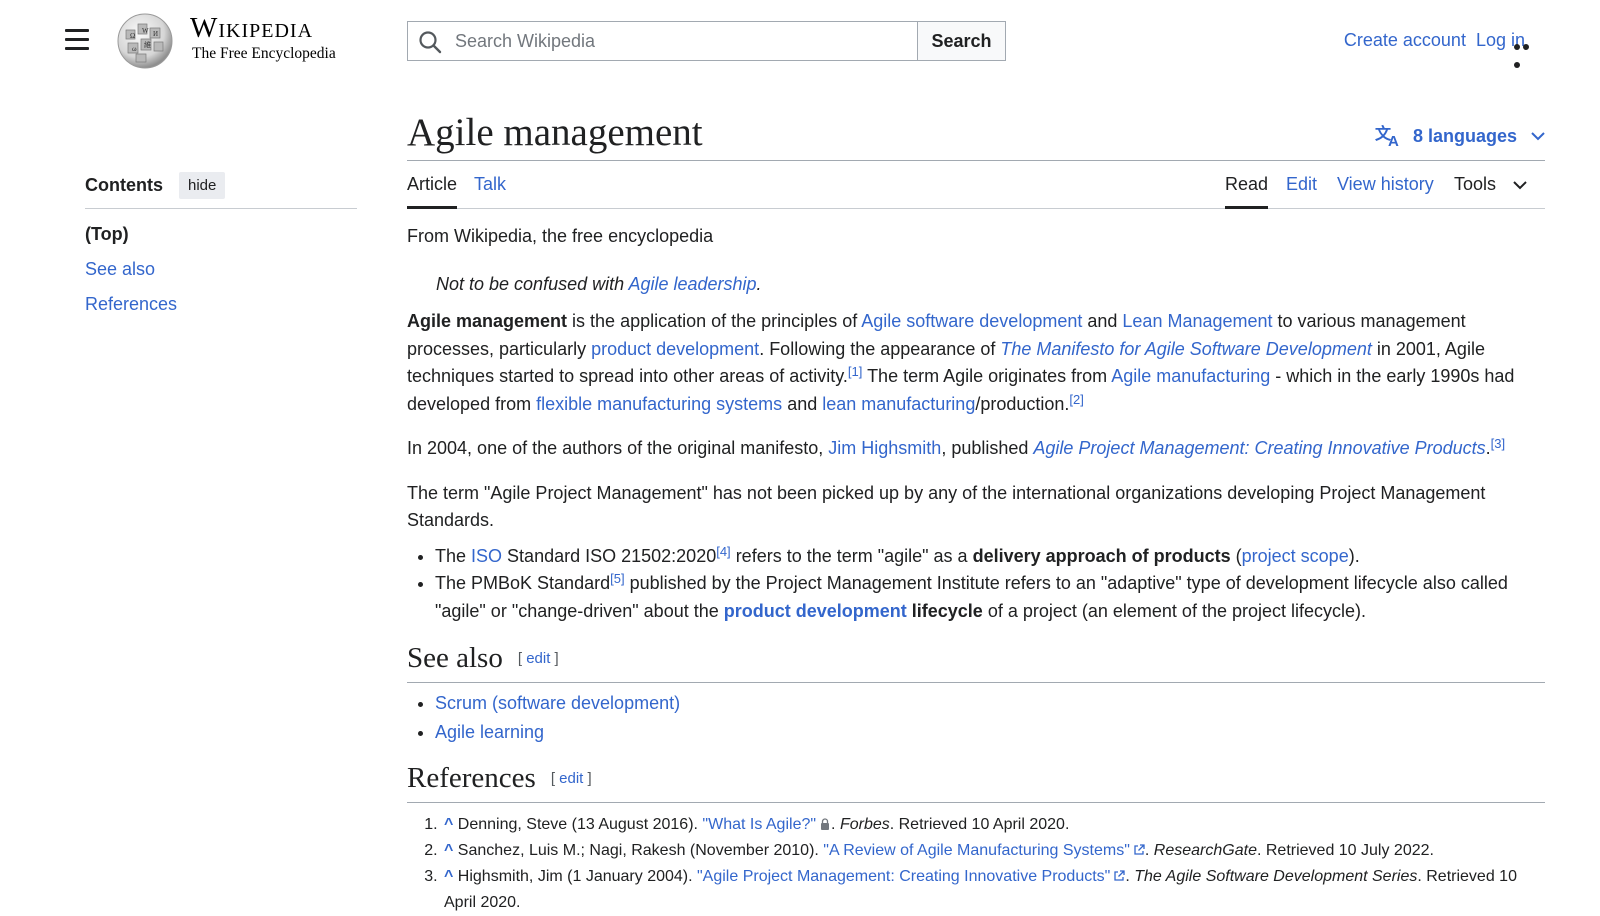 This screenshot has width=1600, height=916. What do you see at coordinates (1301, 191) in the screenshot?
I see `tab-edit: Edit` at bounding box center [1301, 191].